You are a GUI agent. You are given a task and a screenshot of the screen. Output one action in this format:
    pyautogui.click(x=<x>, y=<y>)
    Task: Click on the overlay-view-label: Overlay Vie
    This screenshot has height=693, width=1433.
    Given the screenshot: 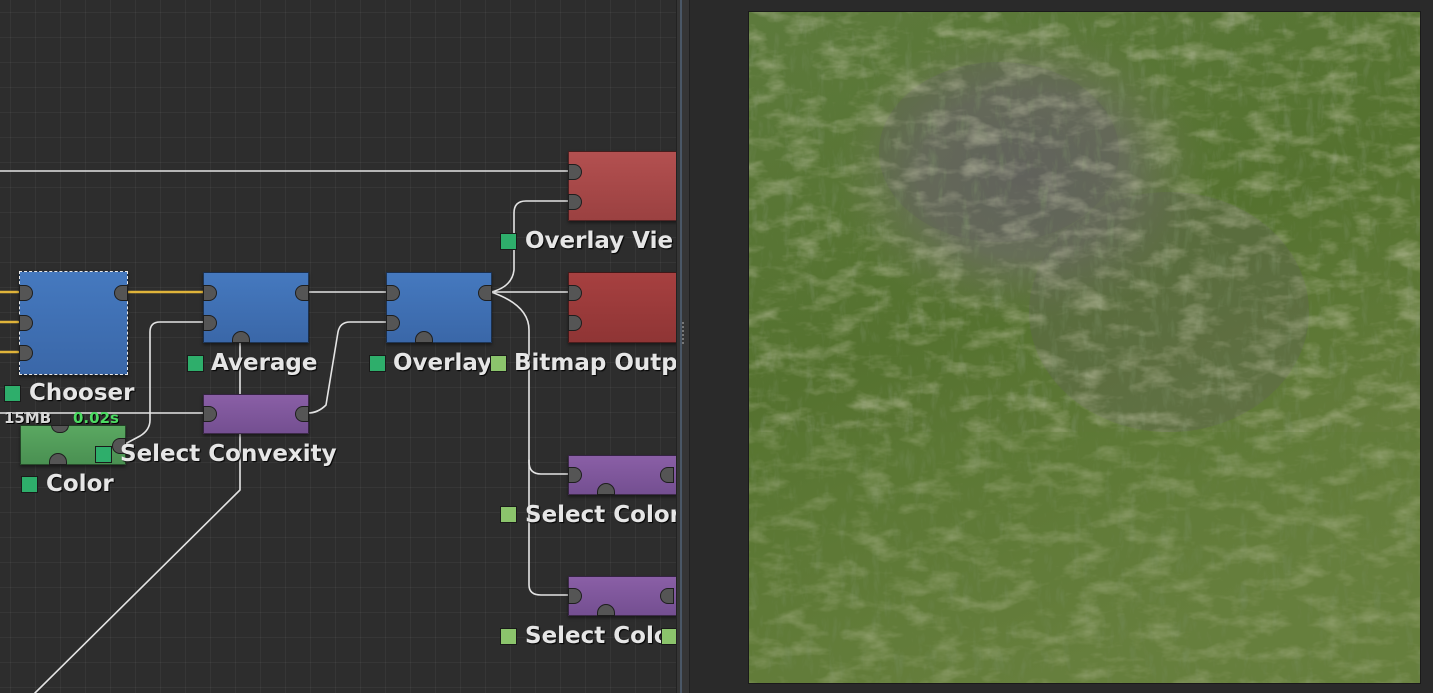 What is the action you would take?
    pyautogui.click(x=599, y=241)
    